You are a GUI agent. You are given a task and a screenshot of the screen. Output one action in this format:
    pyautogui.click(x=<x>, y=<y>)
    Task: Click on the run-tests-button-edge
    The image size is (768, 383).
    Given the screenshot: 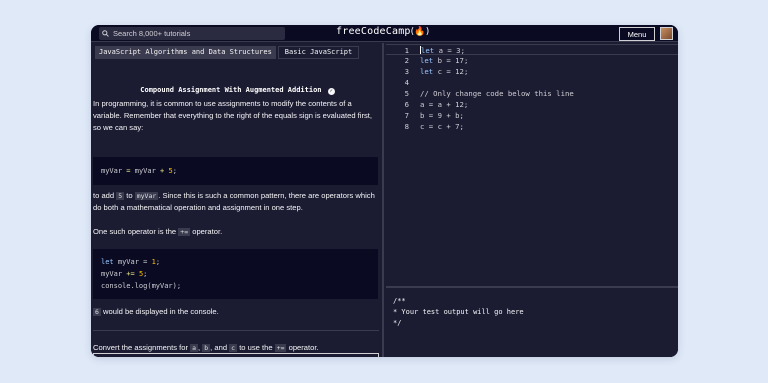 What is the action you would take?
    pyautogui.click(x=236, y=355)
    